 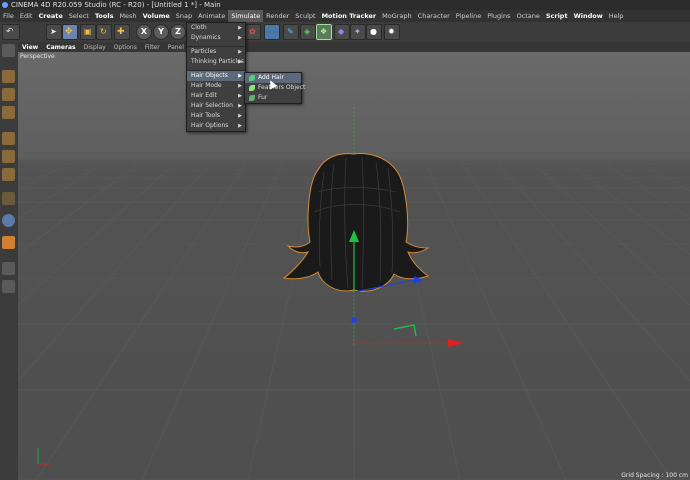 What do you see at coordinates (79, 16) in the screenshot?
I see `menu-select: Select` at bounding box center [79, 16].